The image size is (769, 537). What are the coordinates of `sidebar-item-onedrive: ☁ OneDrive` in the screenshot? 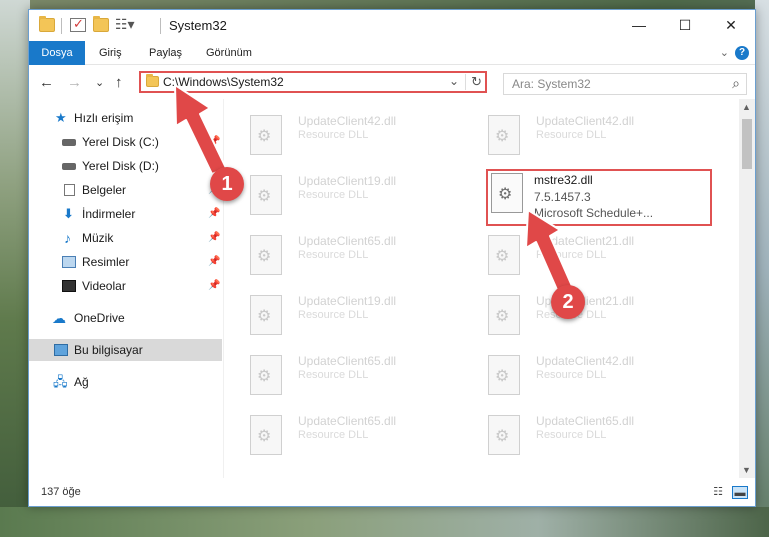 It's located at (125, 318).